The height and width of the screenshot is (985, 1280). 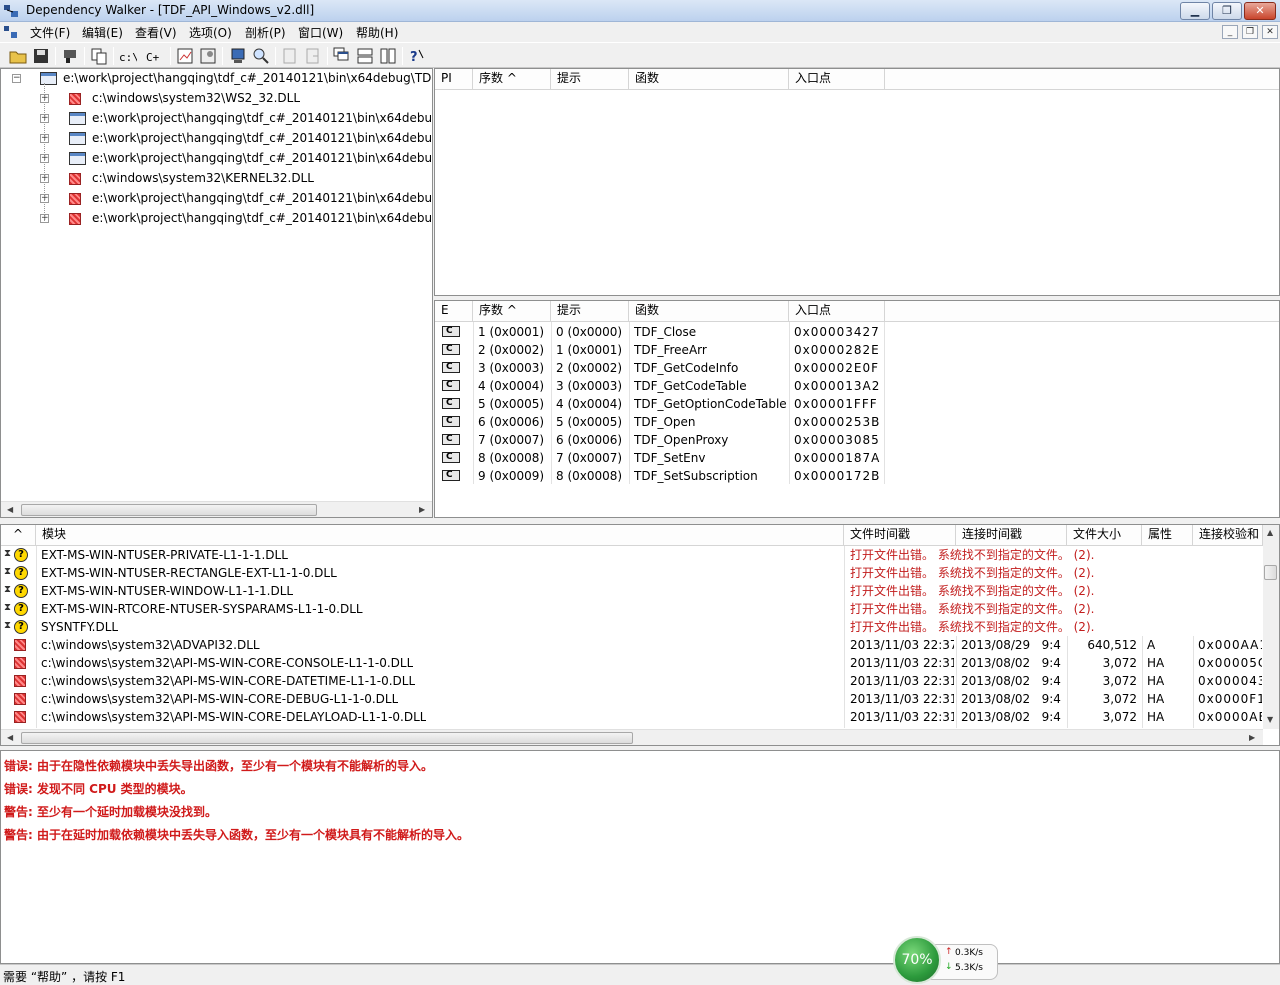 I want to click on scroll-up-icon: ▲, so click(x=1270, y=532).